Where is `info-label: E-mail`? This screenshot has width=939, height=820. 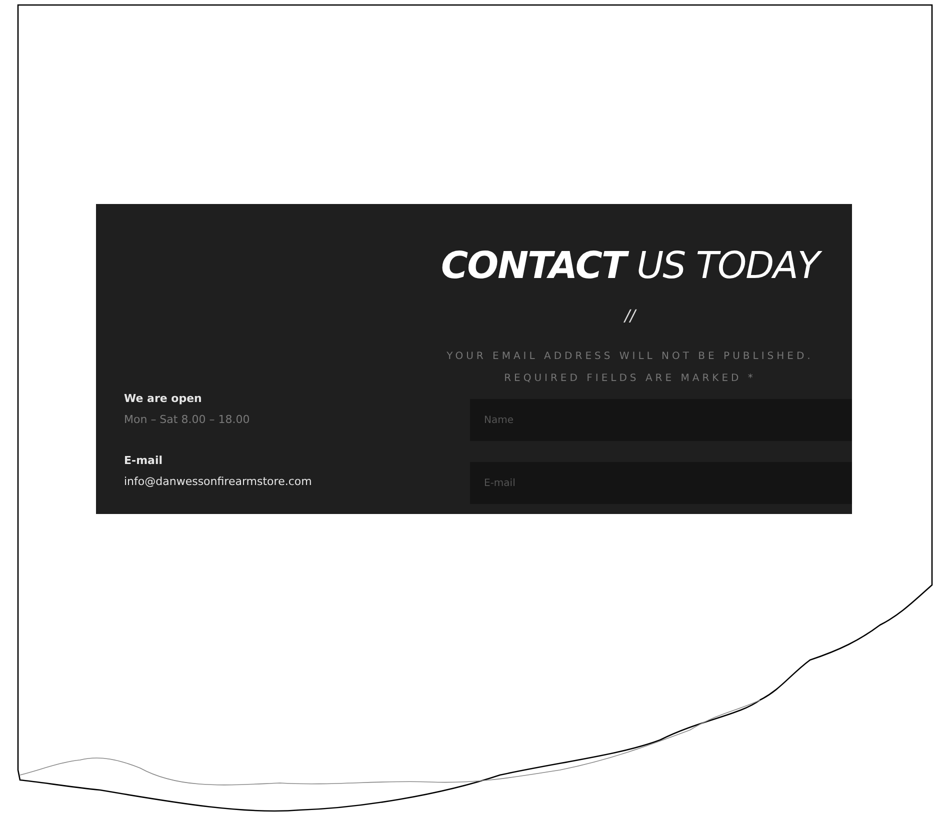 info-label: E-mail is located at coordinates (144, 461).